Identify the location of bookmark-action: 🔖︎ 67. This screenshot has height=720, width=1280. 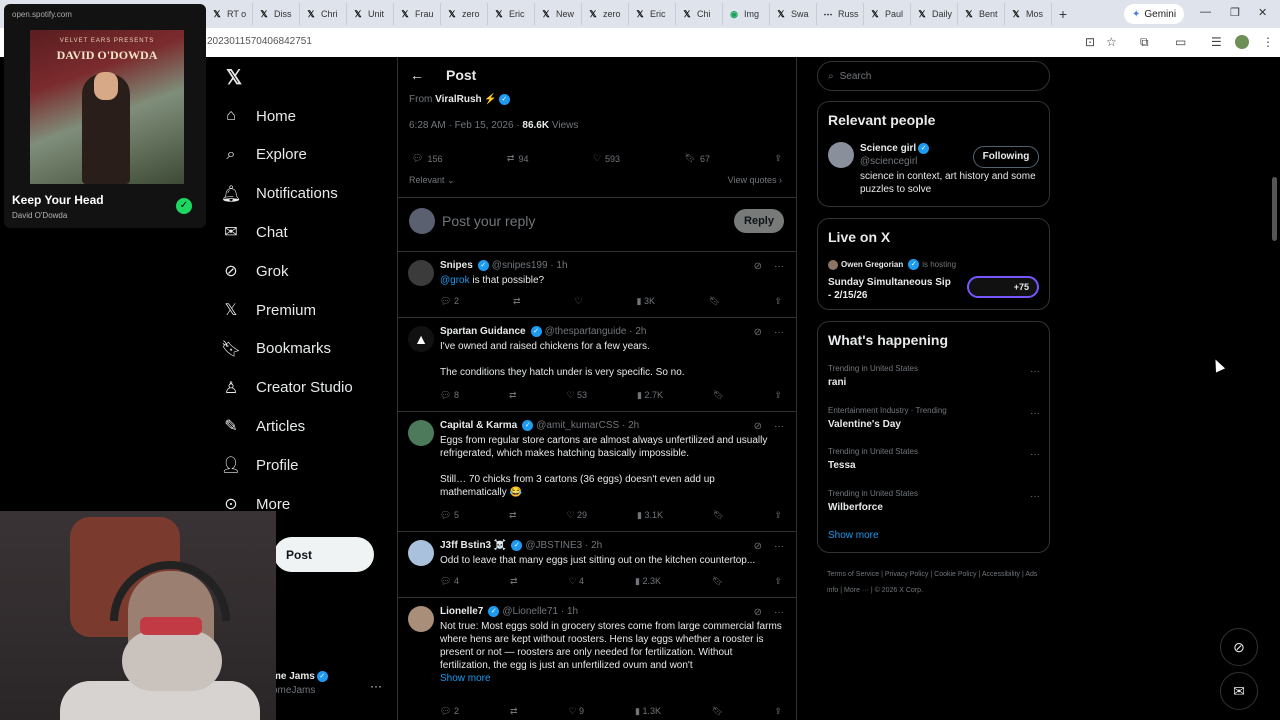
(697, 158).